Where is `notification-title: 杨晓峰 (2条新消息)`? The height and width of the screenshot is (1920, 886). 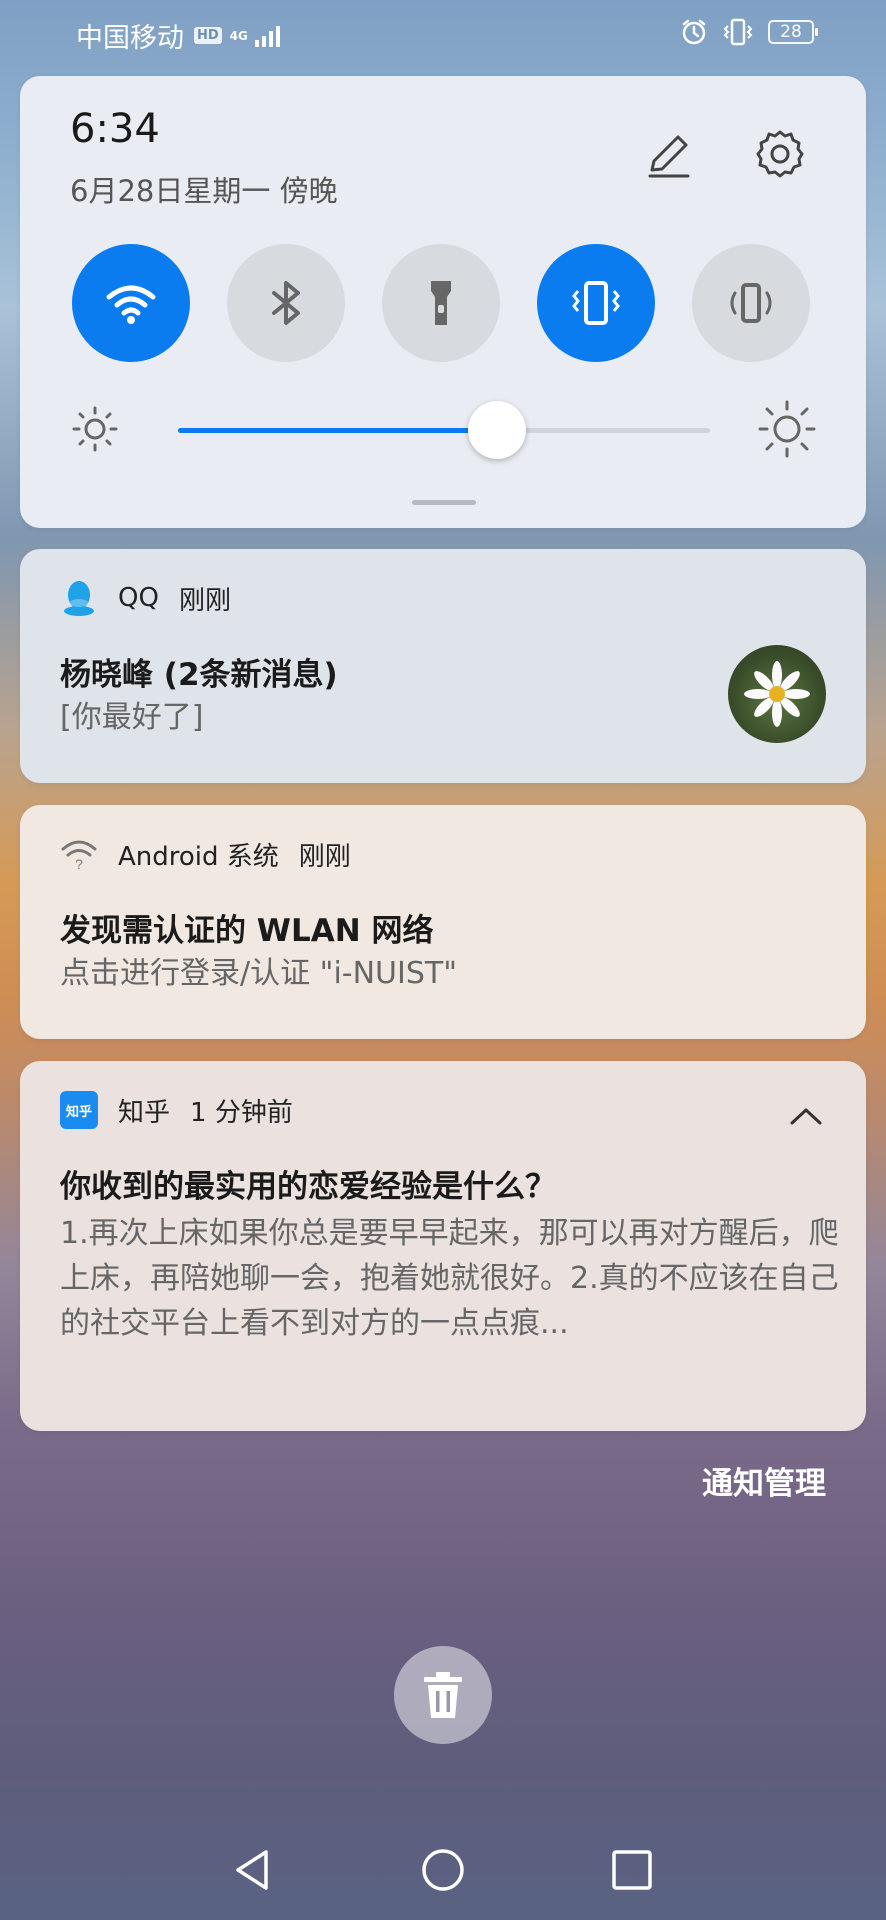 notification-title: 杨晓峰 (2条新消息) is located at coordinates (199, 675).